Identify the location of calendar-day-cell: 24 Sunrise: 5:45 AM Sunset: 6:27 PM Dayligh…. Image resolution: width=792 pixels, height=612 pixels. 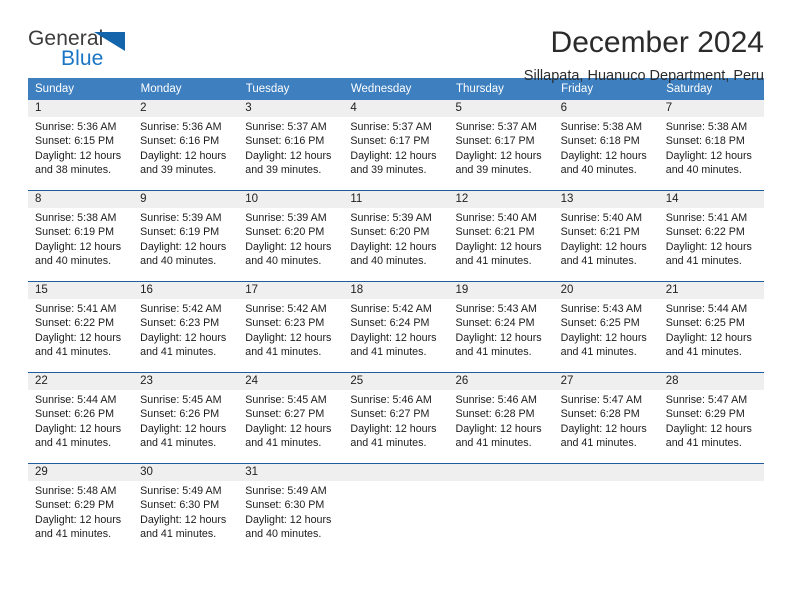
(291, 418).